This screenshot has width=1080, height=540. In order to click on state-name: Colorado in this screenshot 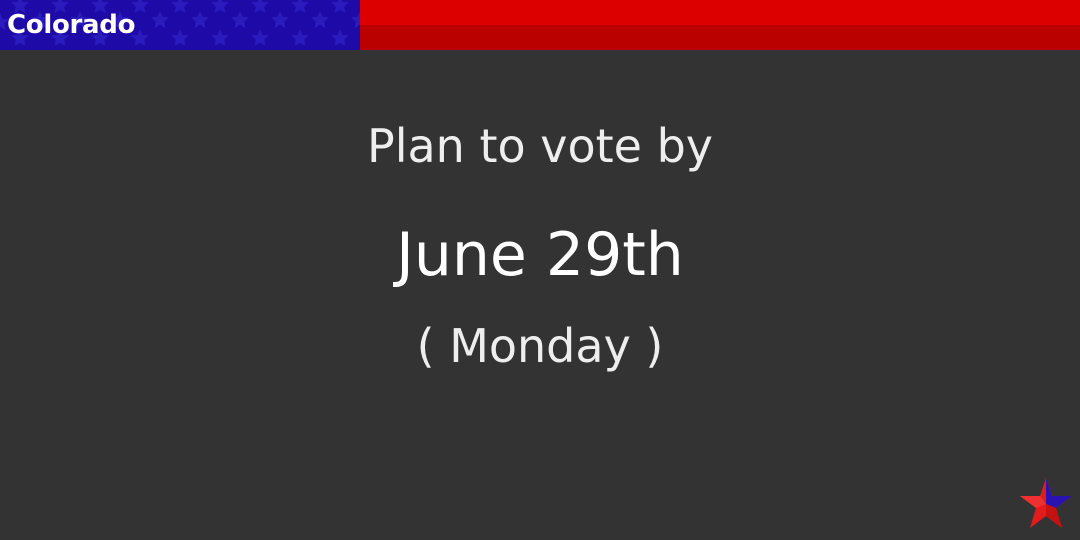, I will do `click(71, 25)`.